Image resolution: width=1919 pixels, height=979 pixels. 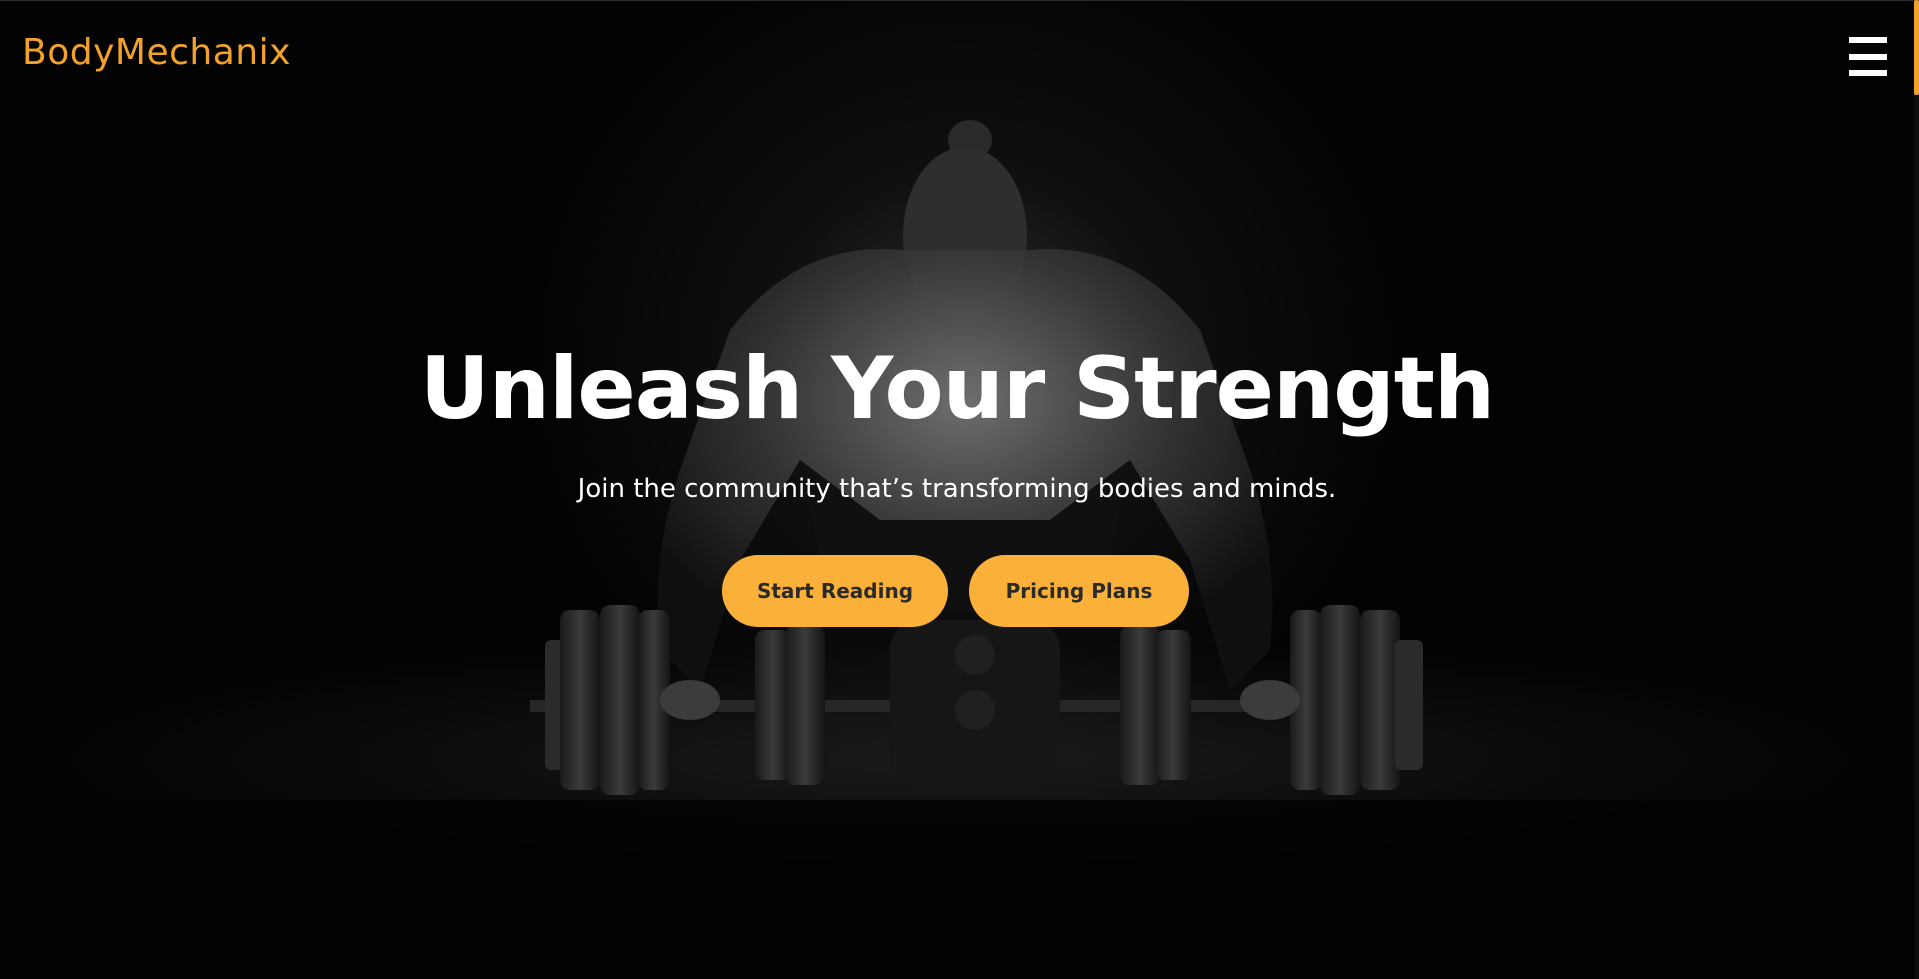 What do you see at coordinates (957, 389) in the screenshot?
I see `hero-title: Unleash Your Strength` at bounding box center [957, 389].